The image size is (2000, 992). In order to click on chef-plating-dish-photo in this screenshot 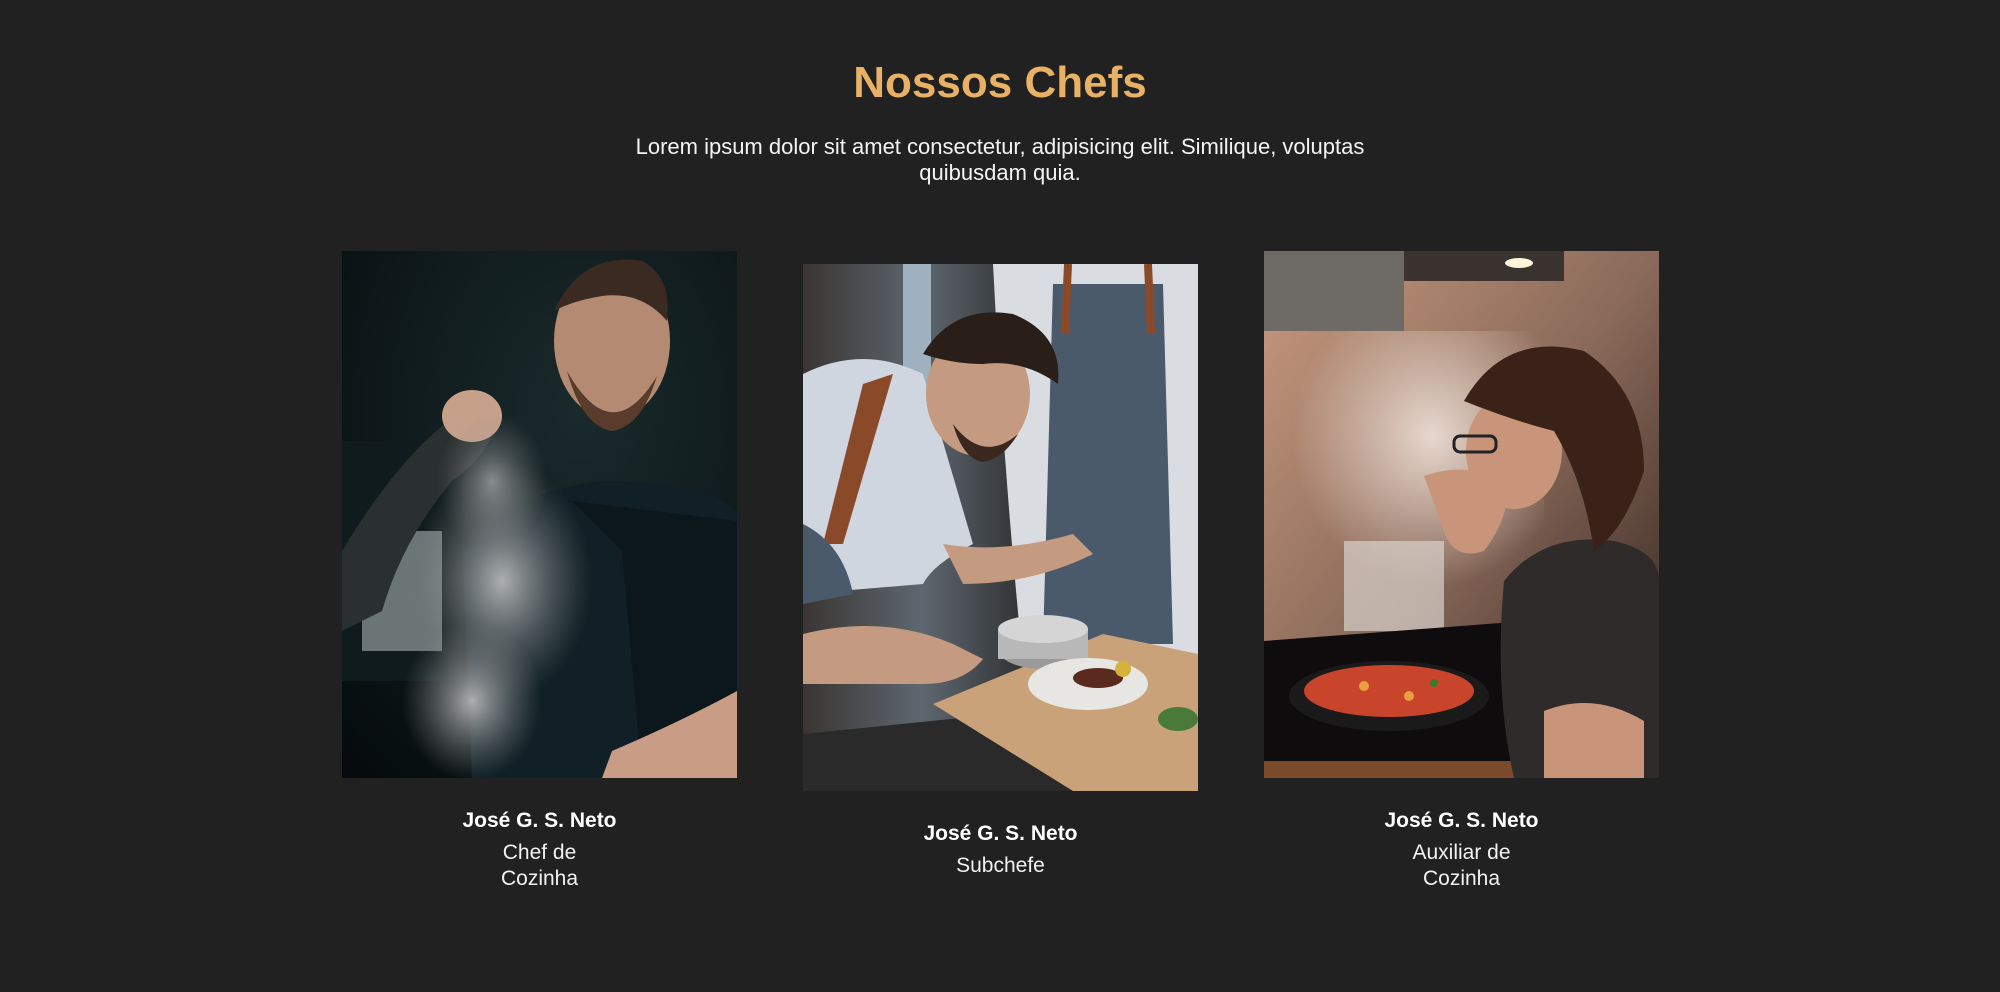, I will do `click(1000, 527)`.